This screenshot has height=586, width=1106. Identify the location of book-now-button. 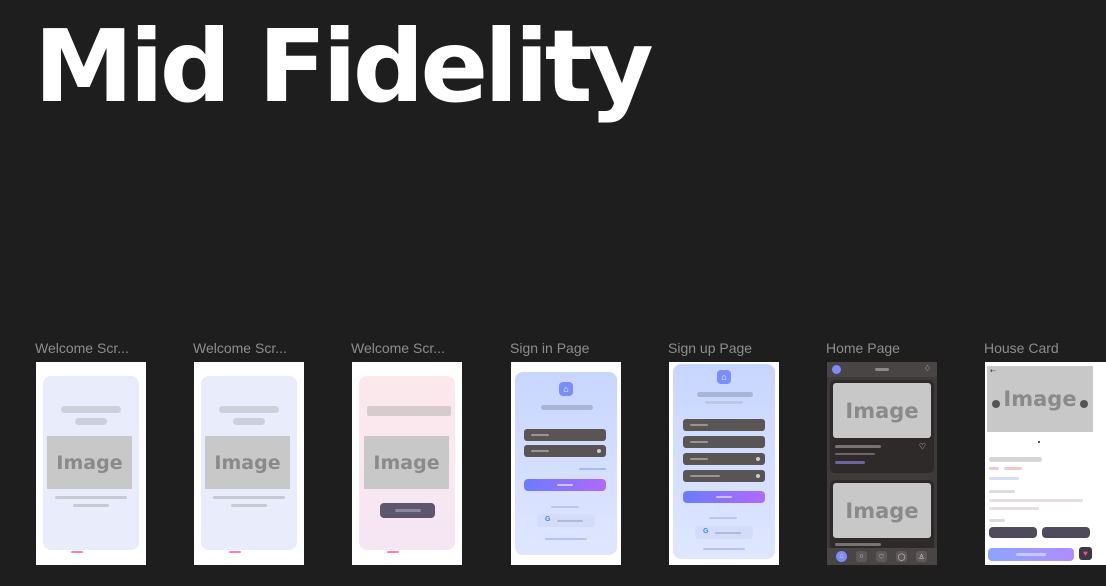
(1031, 554).